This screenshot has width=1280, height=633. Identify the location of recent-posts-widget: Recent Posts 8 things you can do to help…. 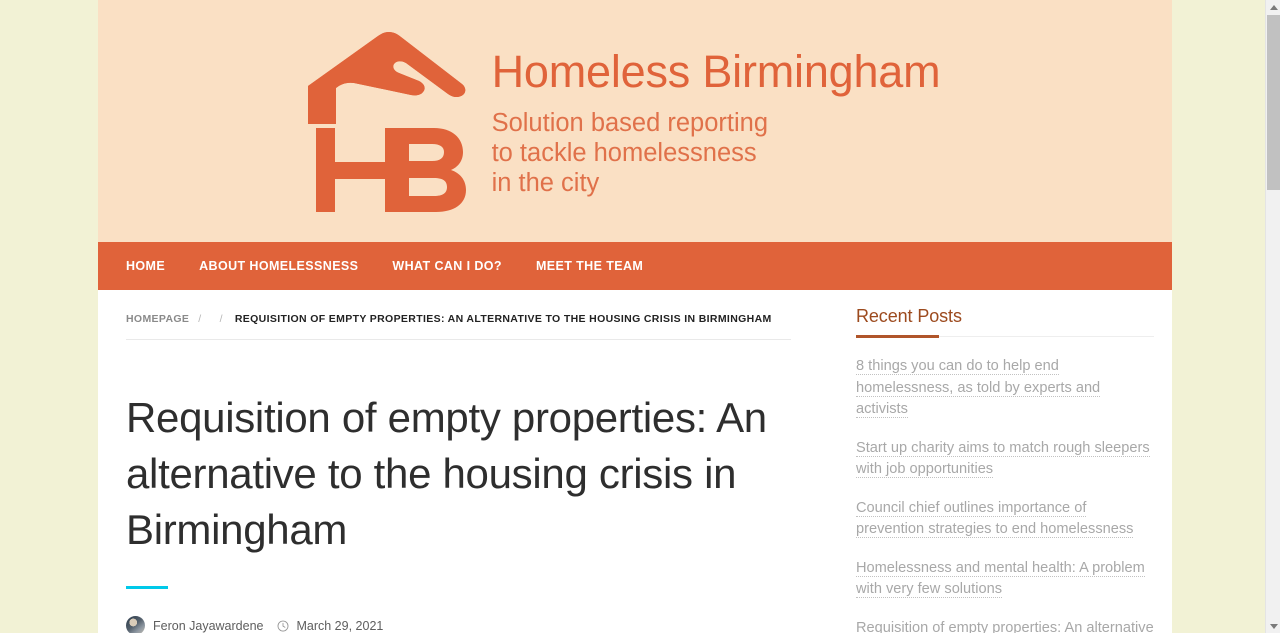
(1005, 469).